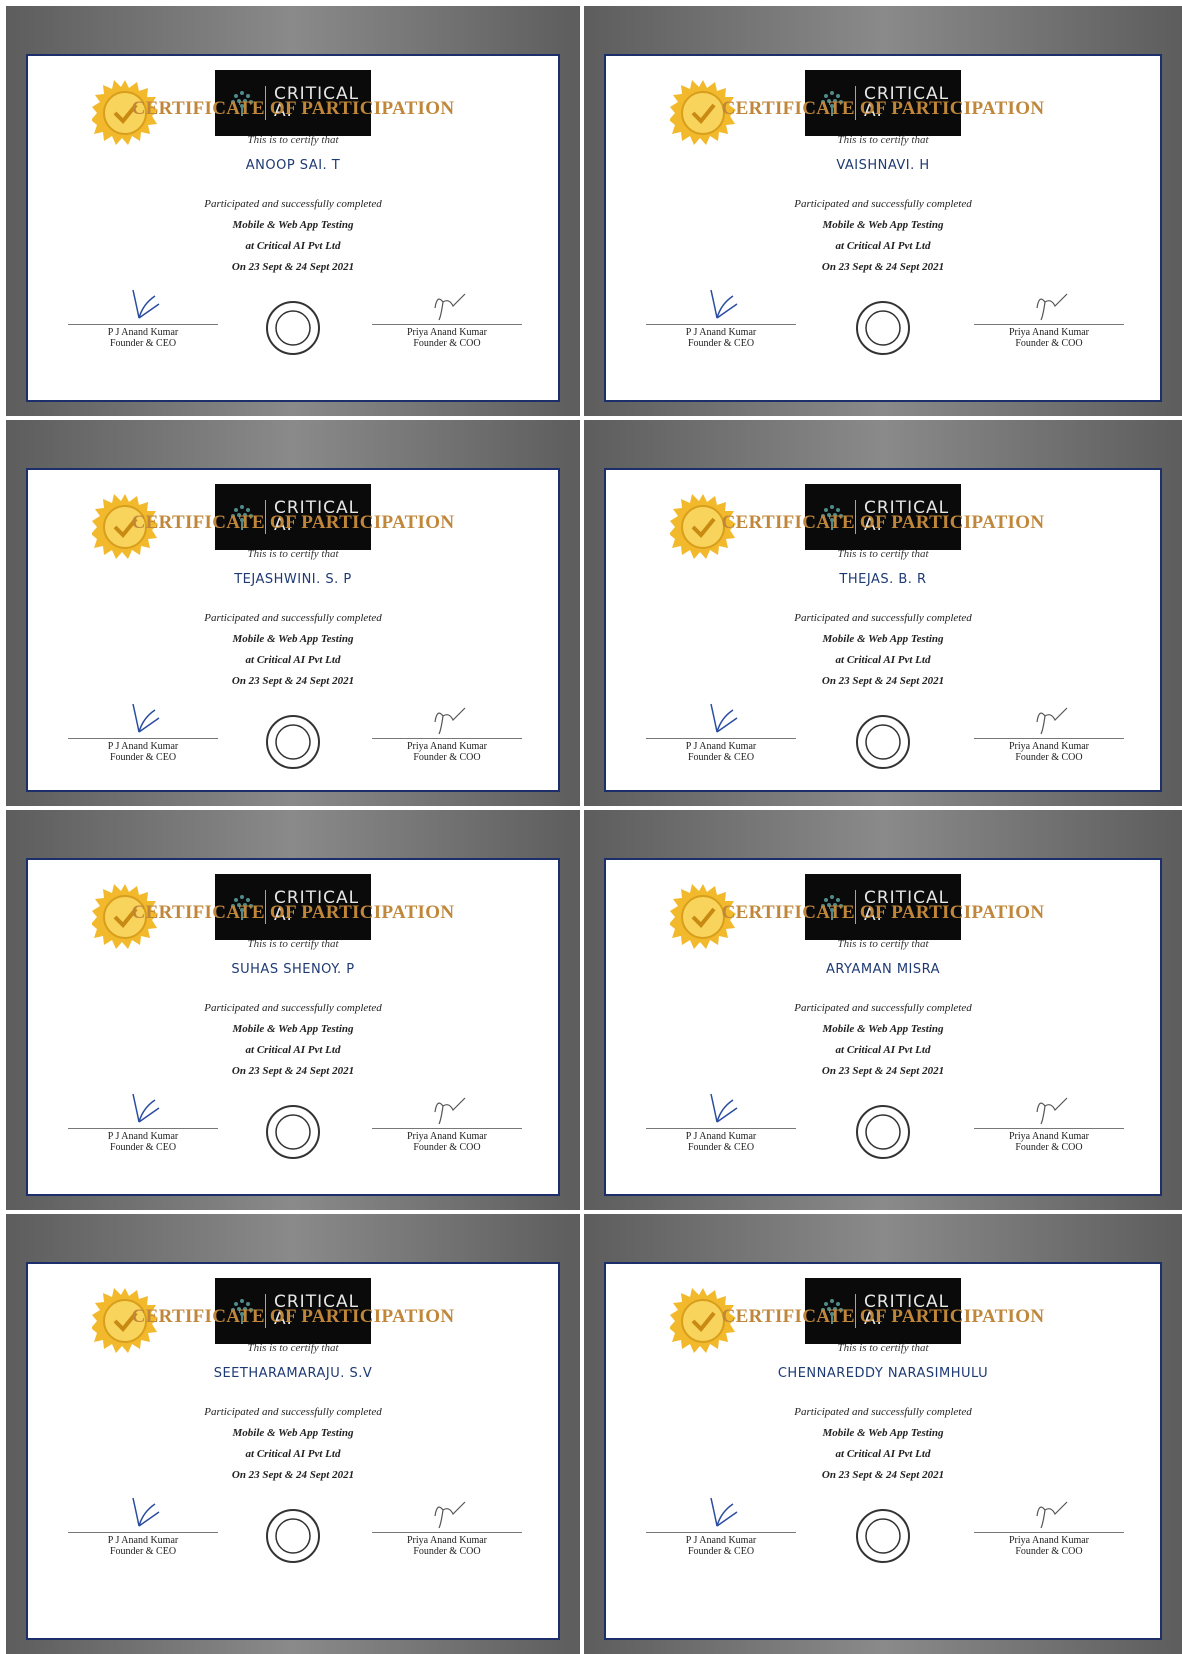 This screenshot has height=1654, width=1182. What do you see at coordinates (883, 579) in the screenshot?
I see `recipient-name: THEJAS. B. R` at bounding box center [883, 579].